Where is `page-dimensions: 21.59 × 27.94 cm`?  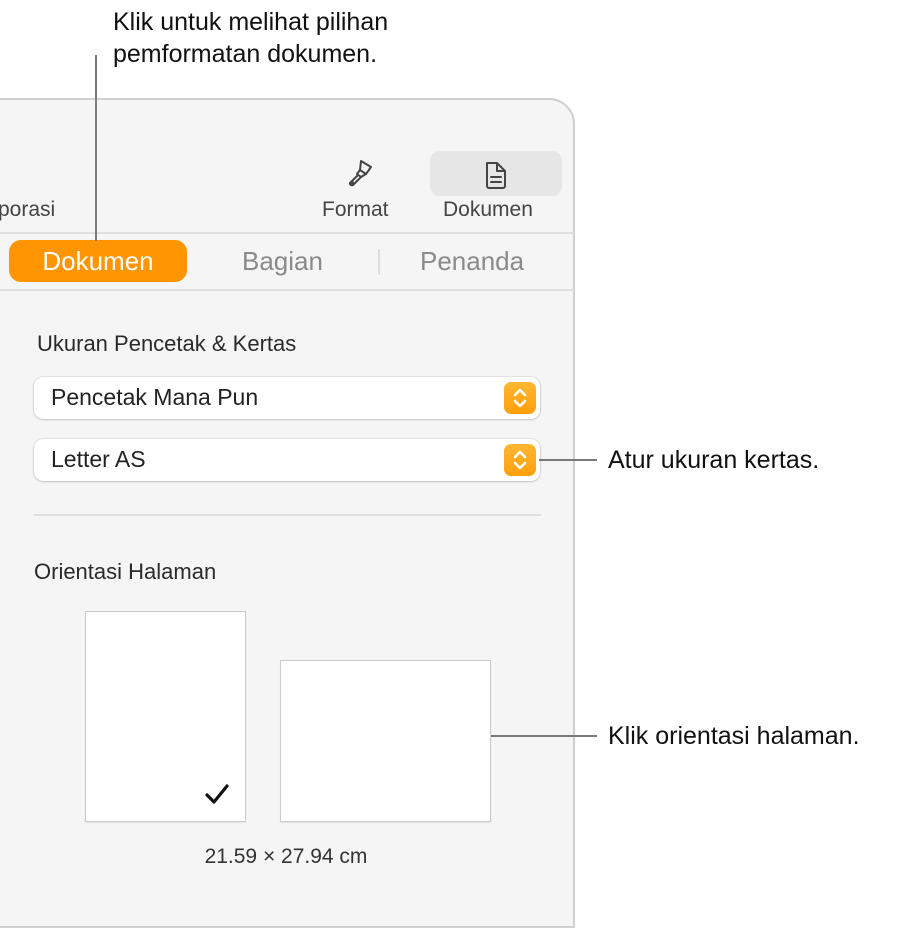
page-dimensions: 21.59 × 27.94 cm is located at coordinates (286, 856).